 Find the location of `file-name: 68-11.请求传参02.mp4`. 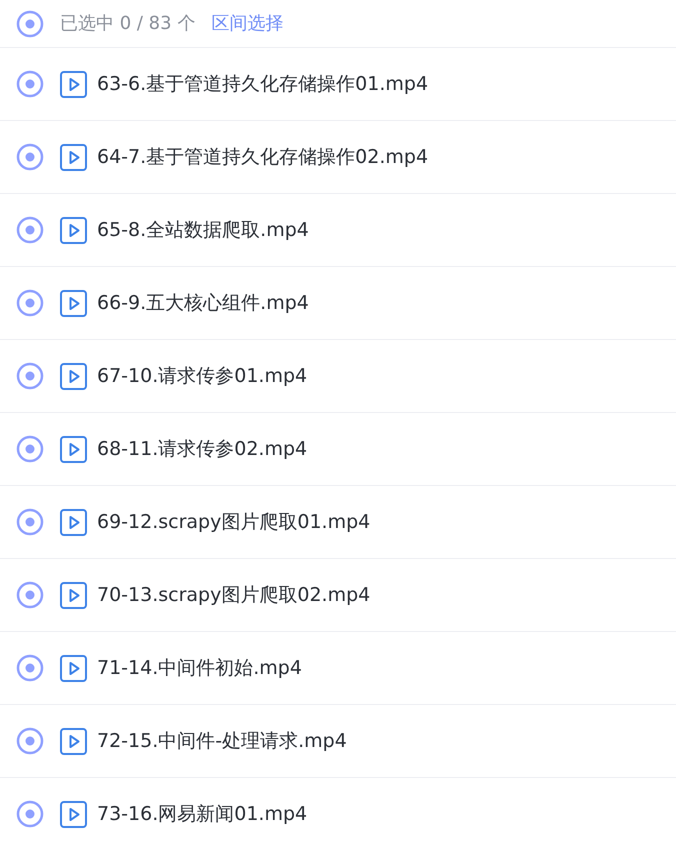

file-name: 68-11.请求传参02.mp4 is located at coordinates (202, 449).